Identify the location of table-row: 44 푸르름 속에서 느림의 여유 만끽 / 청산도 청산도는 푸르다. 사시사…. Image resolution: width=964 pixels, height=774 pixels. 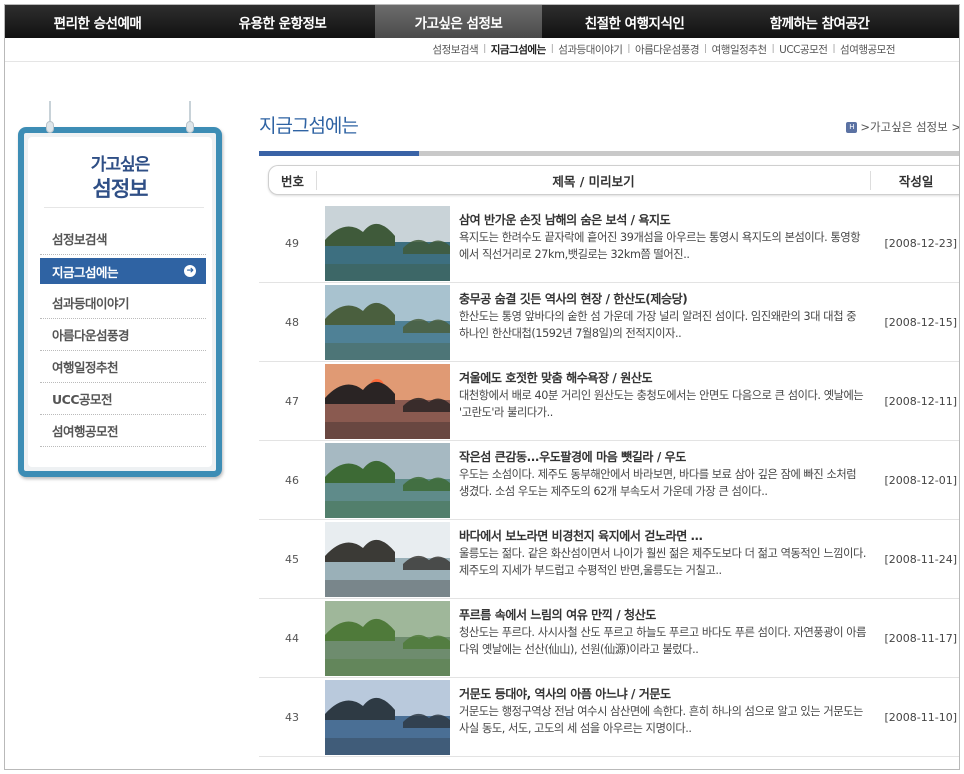
(609, 638).